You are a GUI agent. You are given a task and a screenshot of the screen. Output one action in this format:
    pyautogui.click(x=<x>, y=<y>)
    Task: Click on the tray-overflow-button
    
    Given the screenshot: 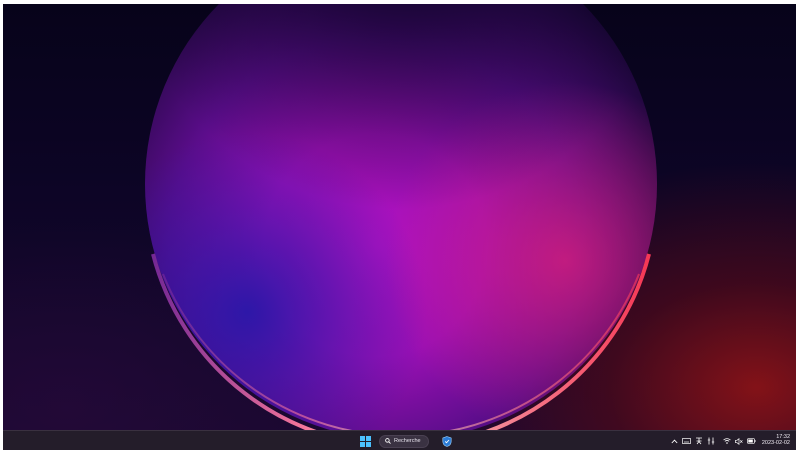 What is the action you would take?
    pyautogui.click(x=675, y=441)
    